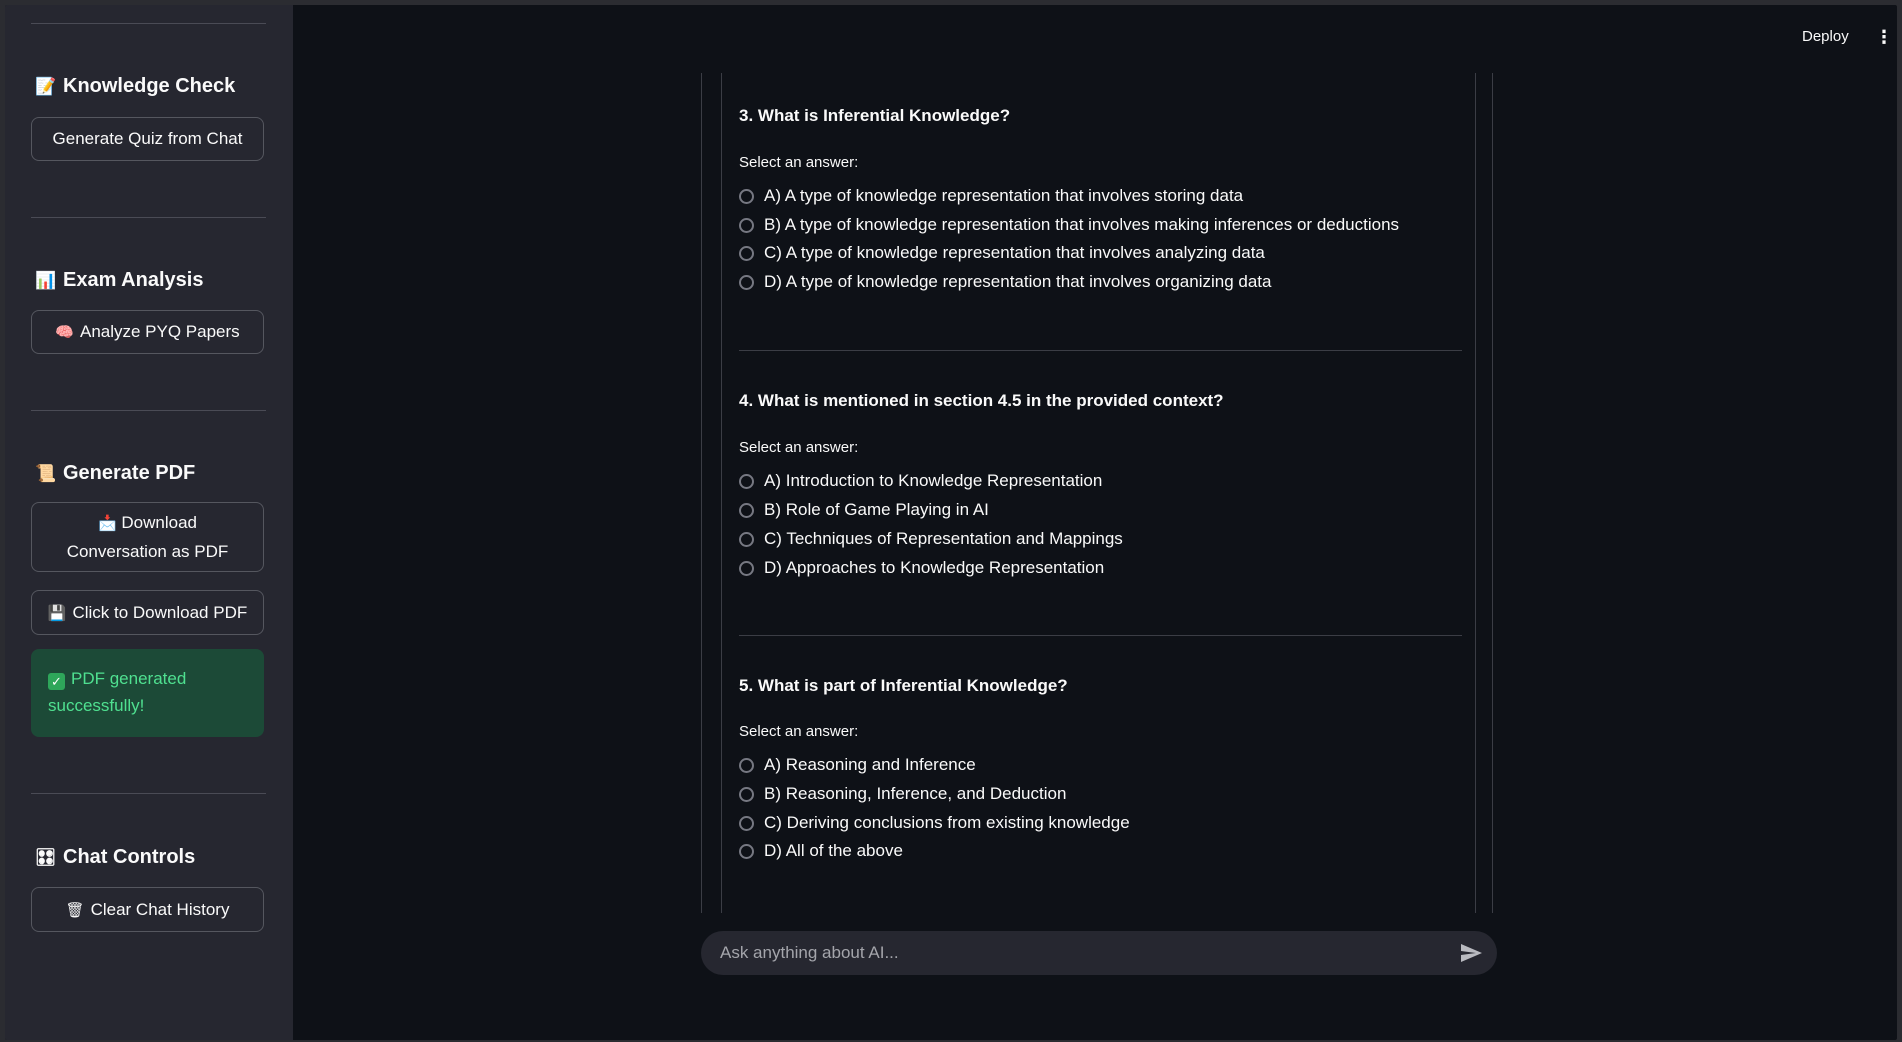 Image resolution: width=1902 pixels, height=1042 pixels. What do you see at coordinates (160, 909) in the screenshot?
I see `clear-chat-label: Clear Chat History` at bounding box center [160, 909].